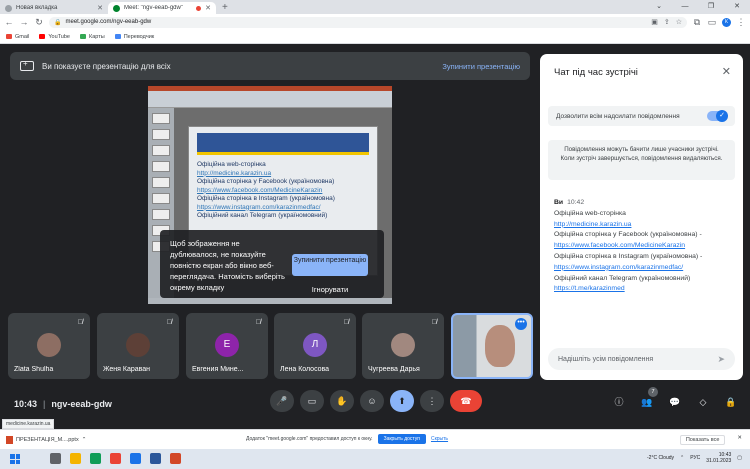 The height and width of the screenshot is (469, 750). I want to click on bookmark-maps: Карты, so click(92, 37).